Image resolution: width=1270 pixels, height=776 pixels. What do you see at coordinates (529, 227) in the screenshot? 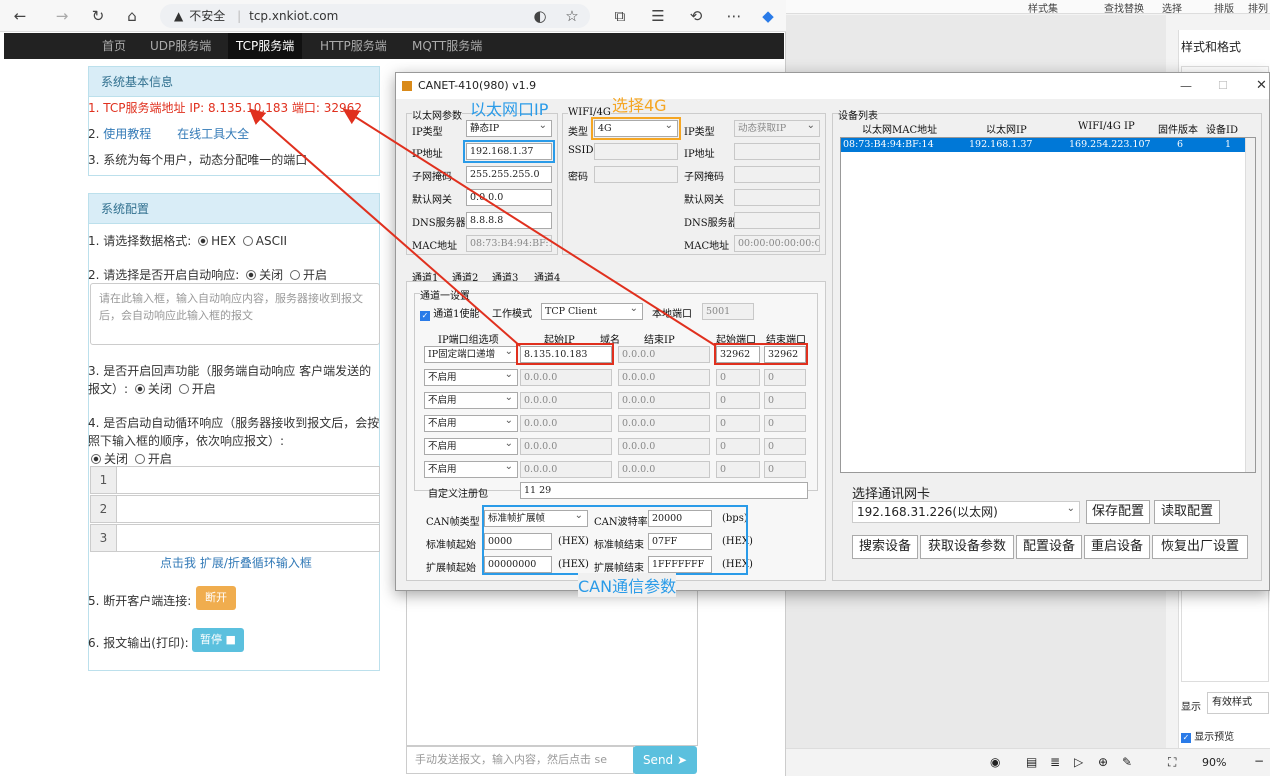
I see `arrow-port` at bounding box center [529, 227].